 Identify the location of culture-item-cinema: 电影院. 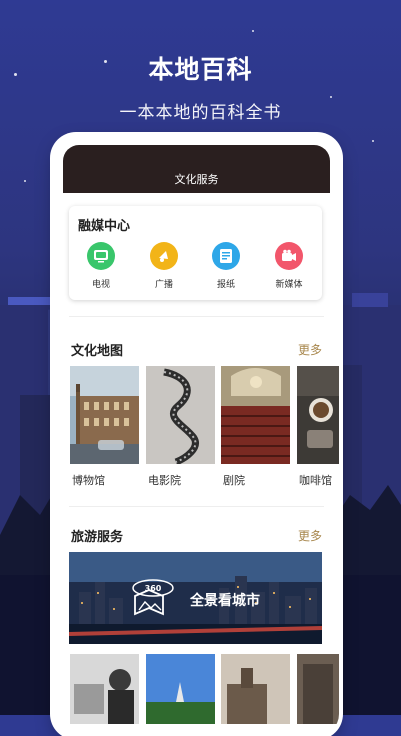
(180, 427).